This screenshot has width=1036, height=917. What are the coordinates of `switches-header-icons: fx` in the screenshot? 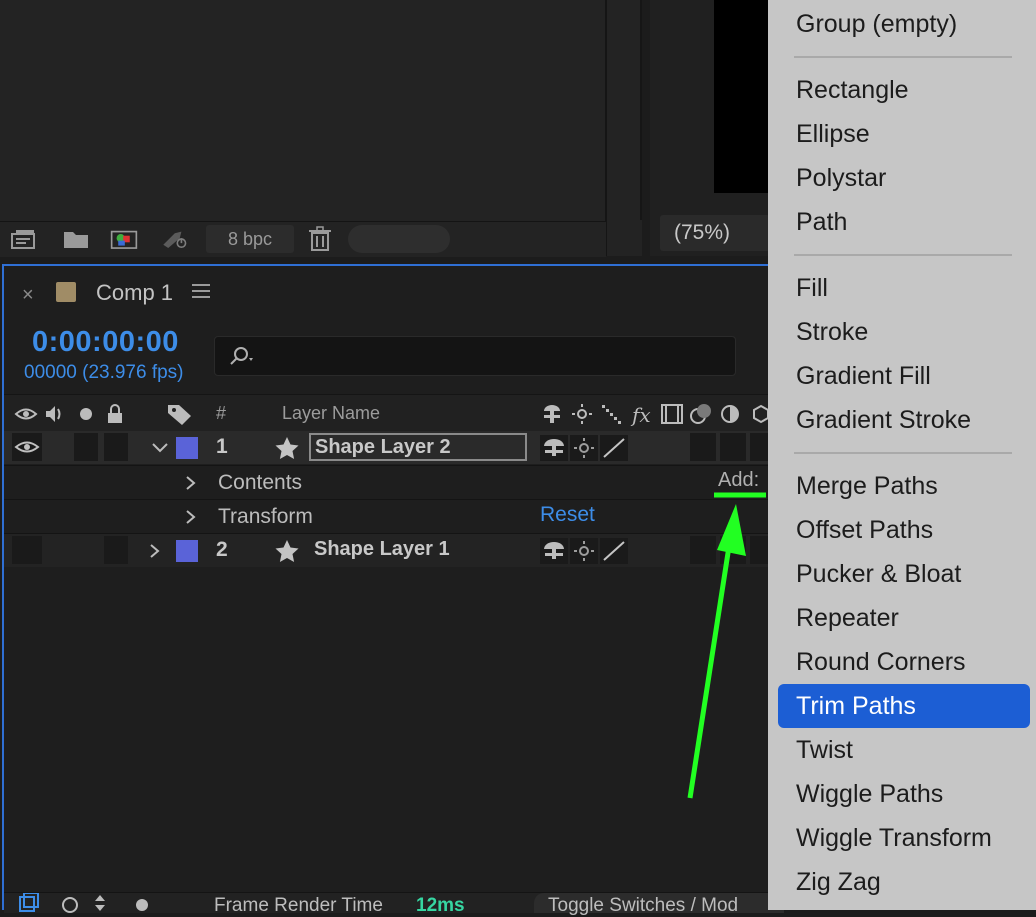 It's located at (656, 415).